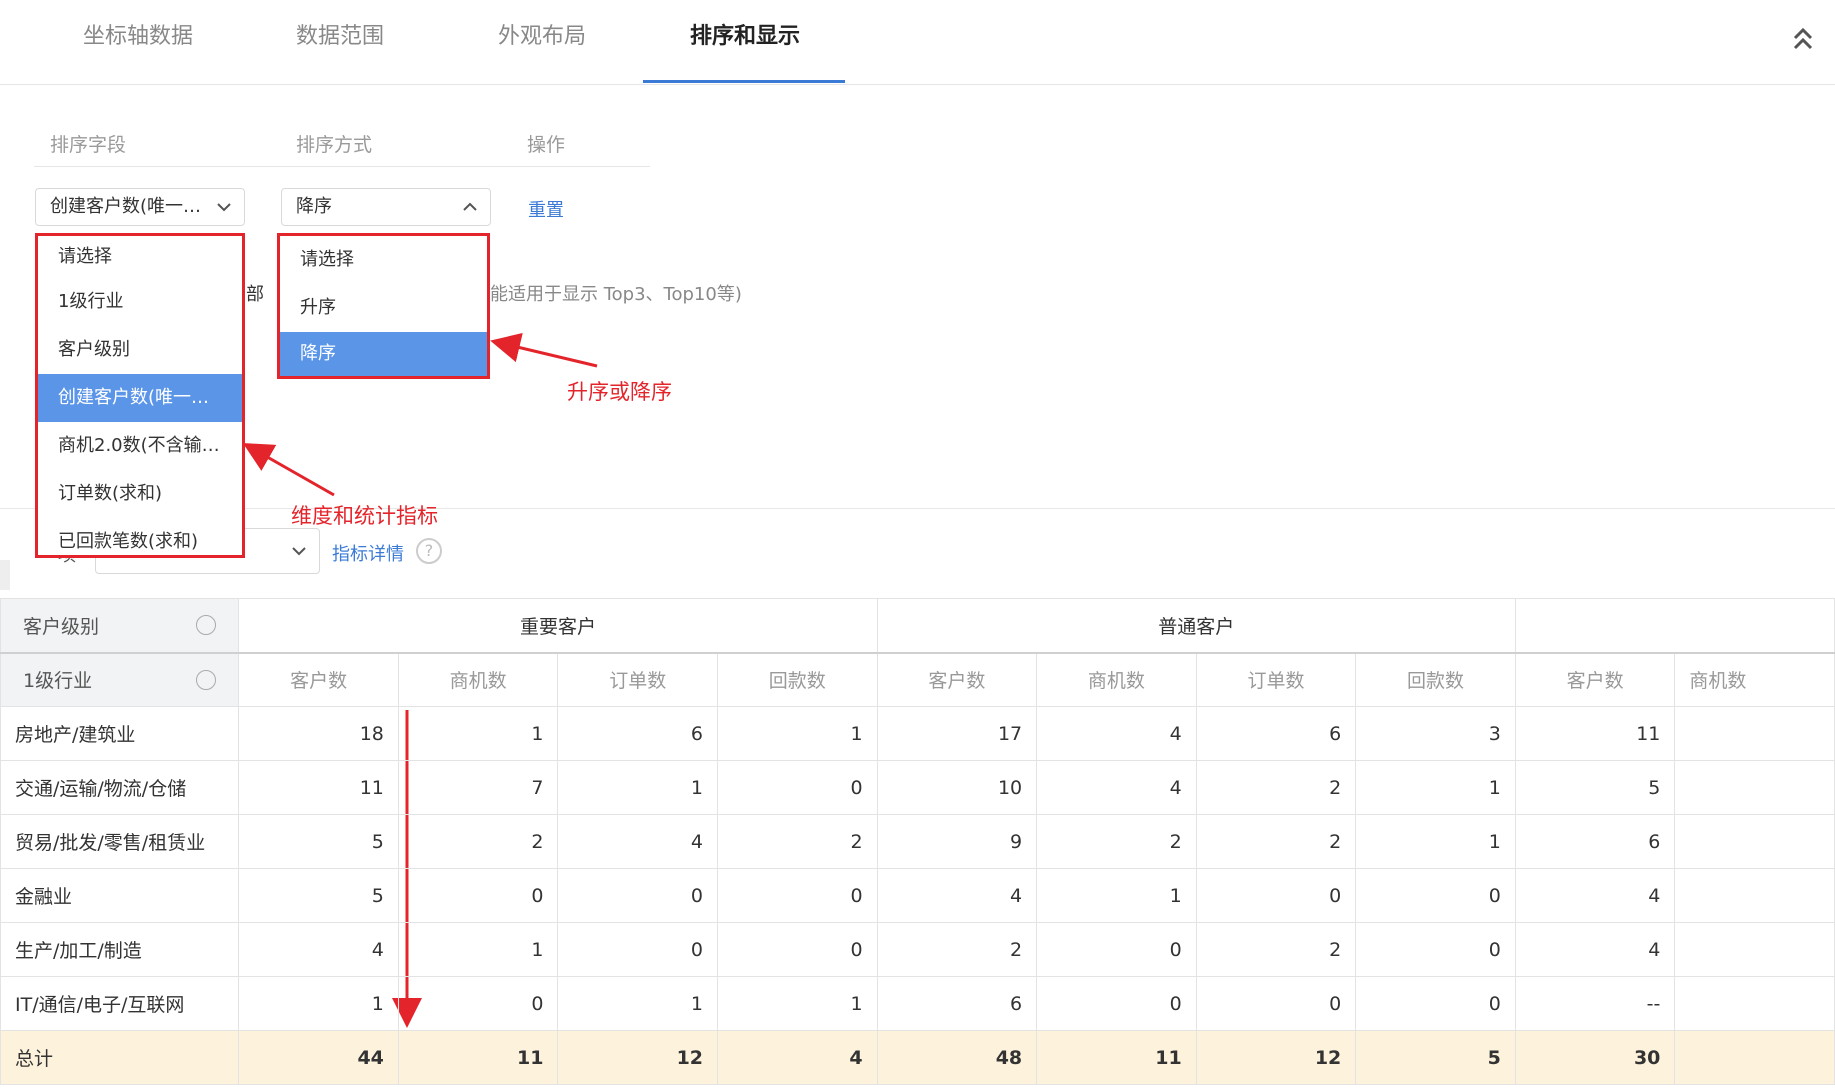  I want to click on method-annotation: 升序或降序, so click(619, 392).